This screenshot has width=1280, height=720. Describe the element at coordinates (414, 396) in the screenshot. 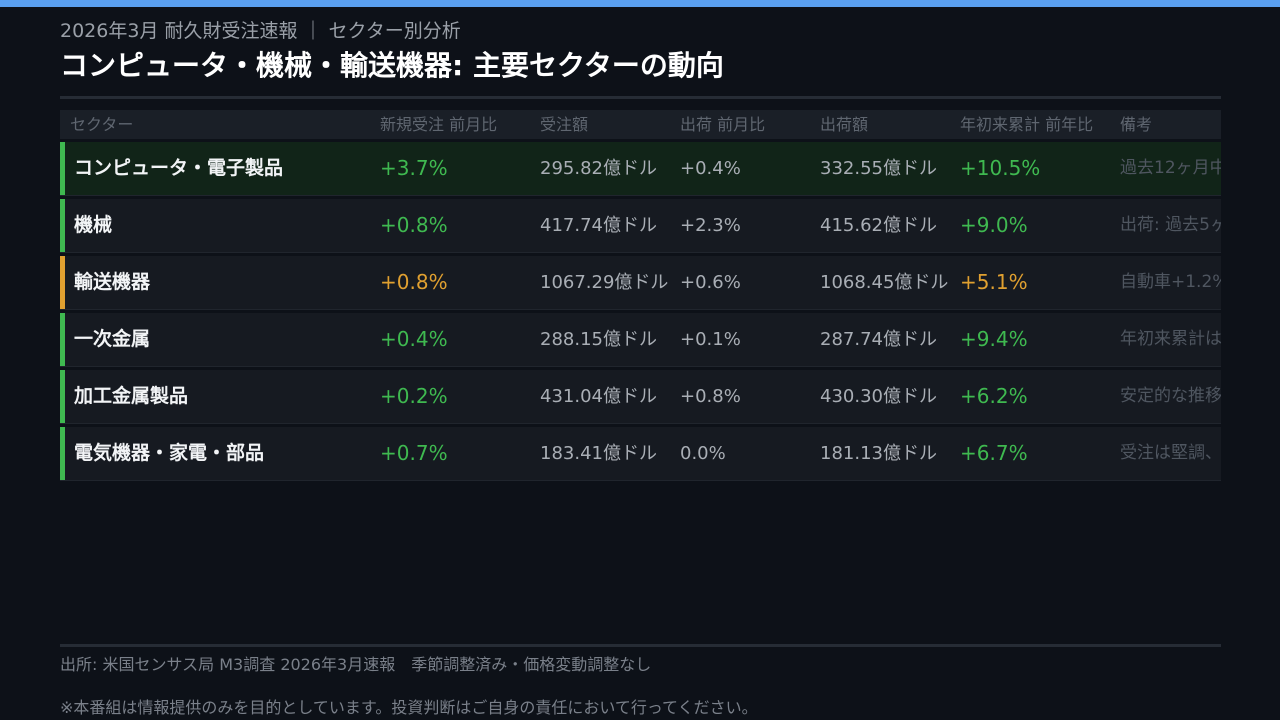

I see `orders-mom-value: +0.2%` at that location.